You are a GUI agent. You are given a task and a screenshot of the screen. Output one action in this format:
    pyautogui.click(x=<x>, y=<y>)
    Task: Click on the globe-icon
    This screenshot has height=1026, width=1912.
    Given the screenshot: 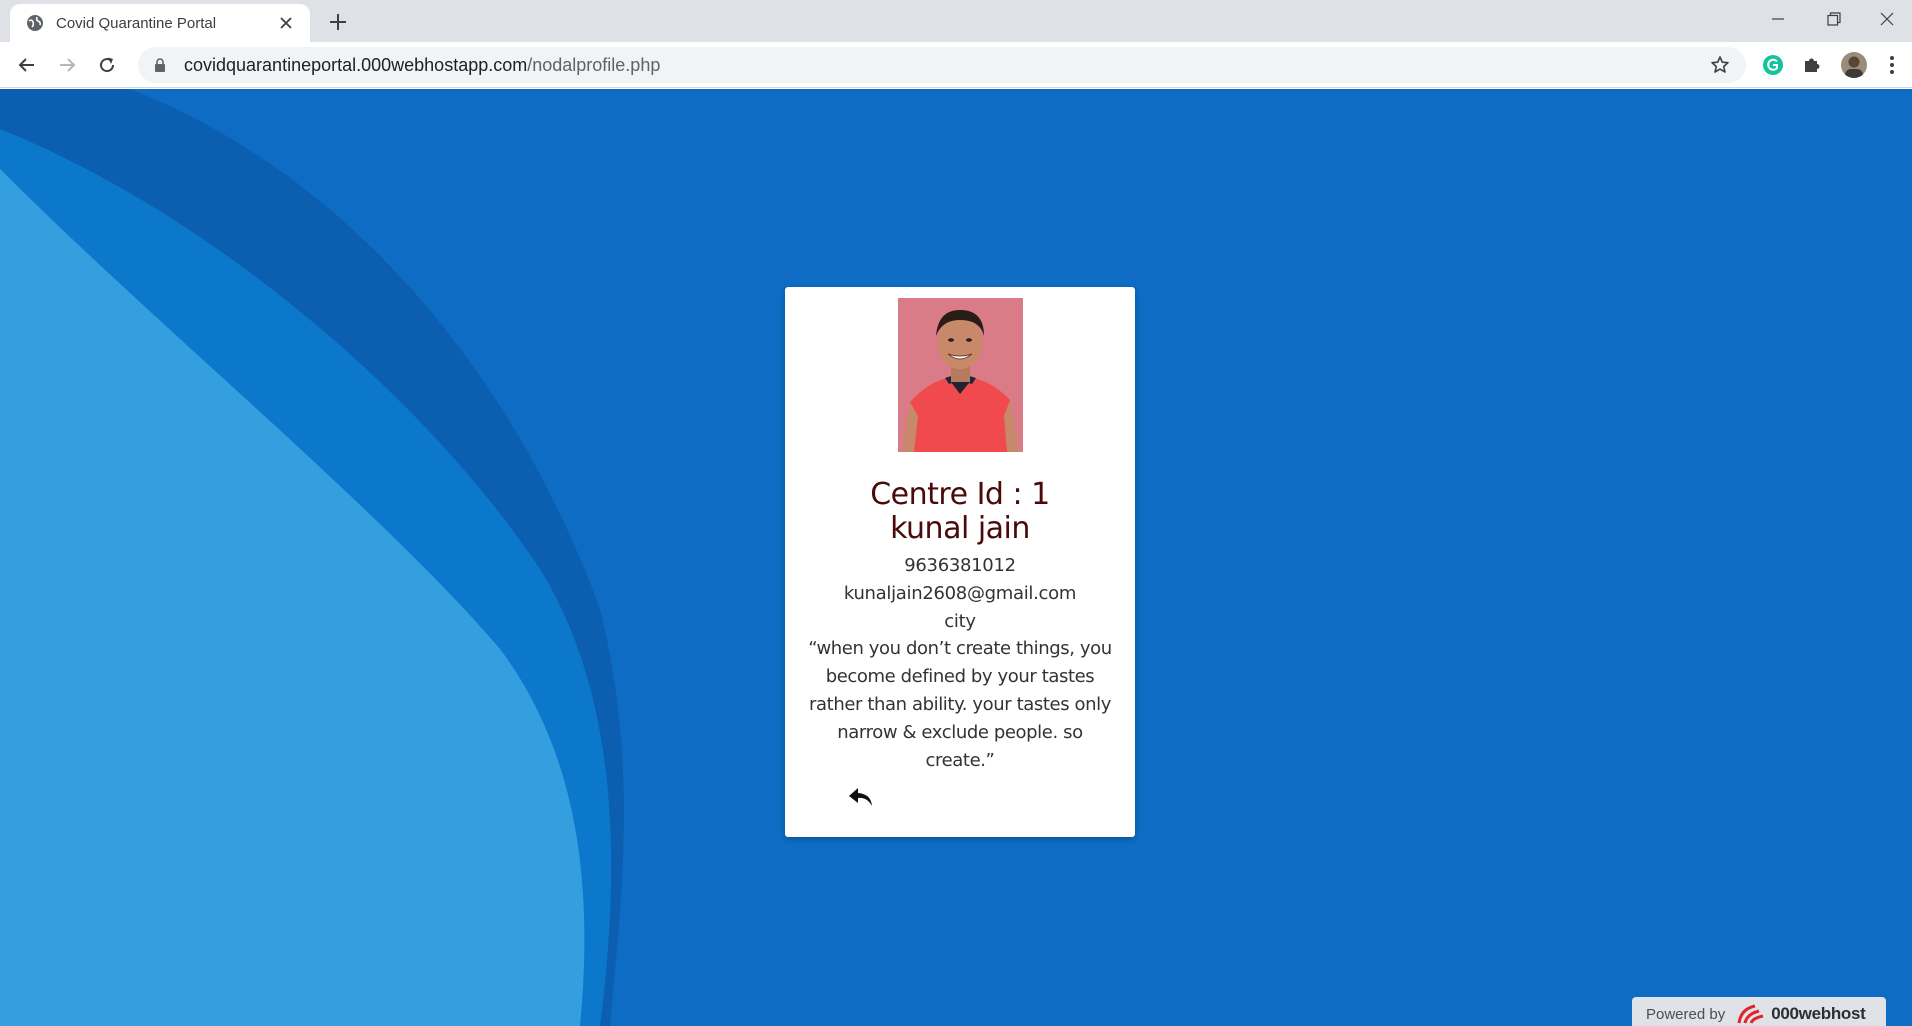 What is the action you would take?
    pyautogui.click(x=35, y=23)
    